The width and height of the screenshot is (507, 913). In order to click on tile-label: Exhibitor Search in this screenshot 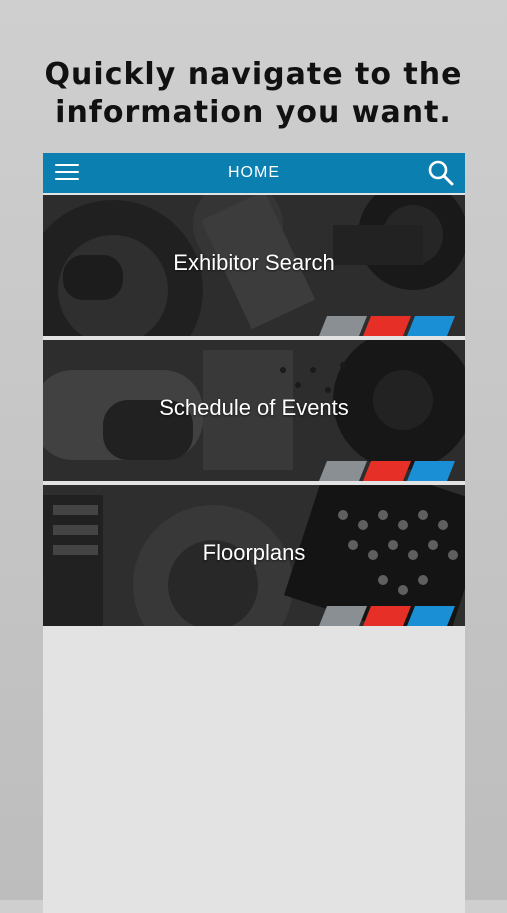, I will do `click(254, 262)`.